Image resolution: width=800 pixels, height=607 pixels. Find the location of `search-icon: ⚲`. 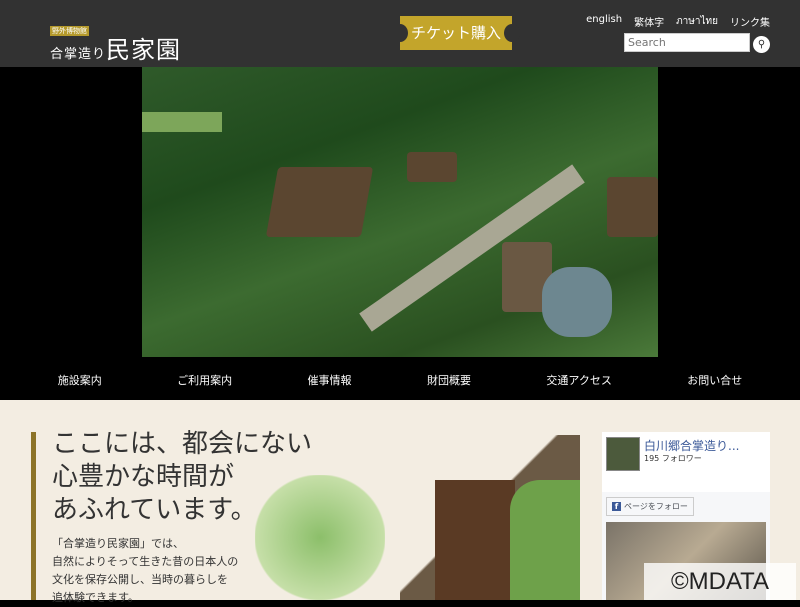

search-icon: ⚲ is located at coordinates (761, 44).